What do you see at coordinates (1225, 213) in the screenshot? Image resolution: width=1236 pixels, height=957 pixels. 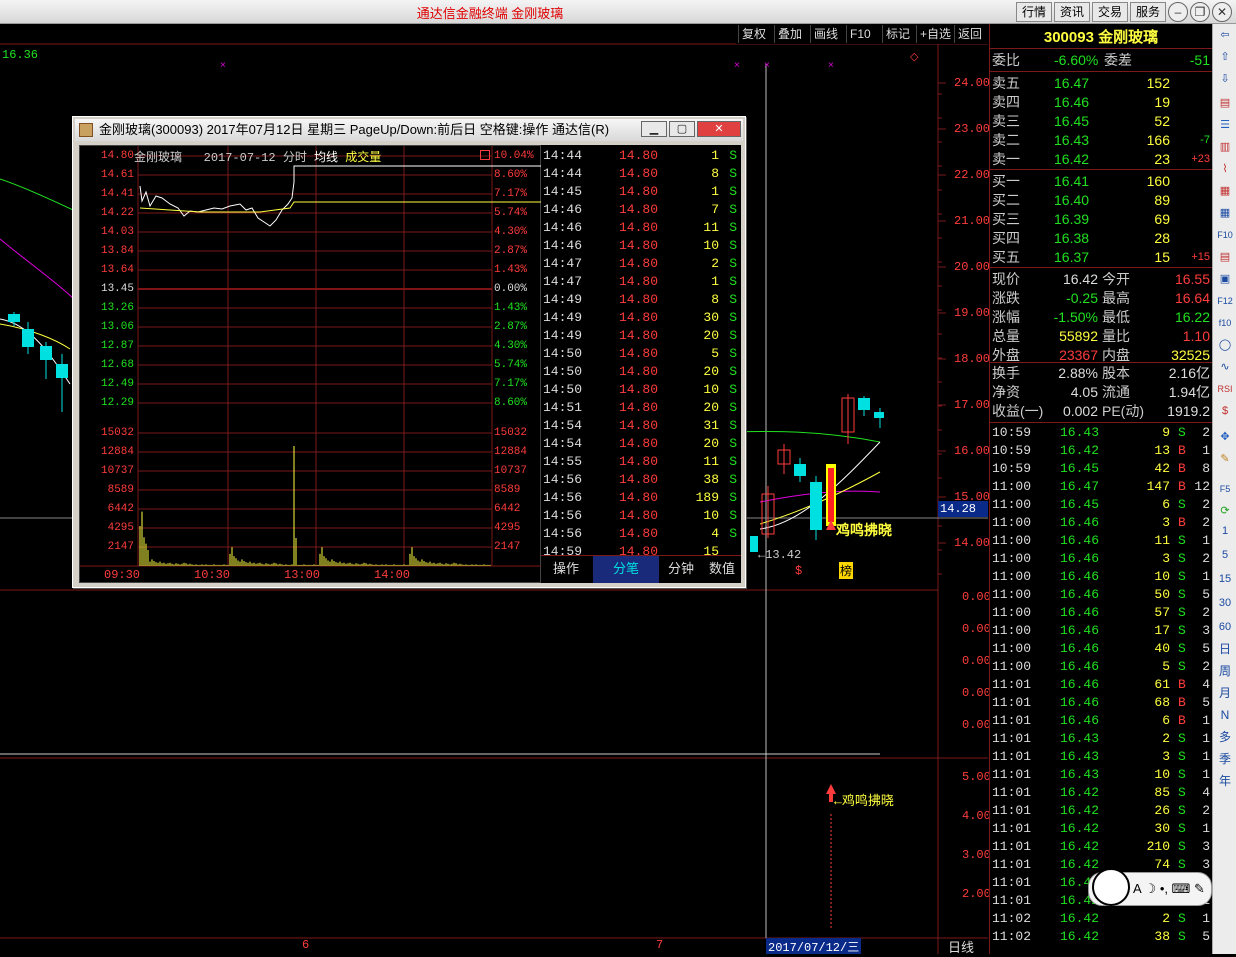 I see `grid-icon: ▦` at bounding box center [1225, 213].